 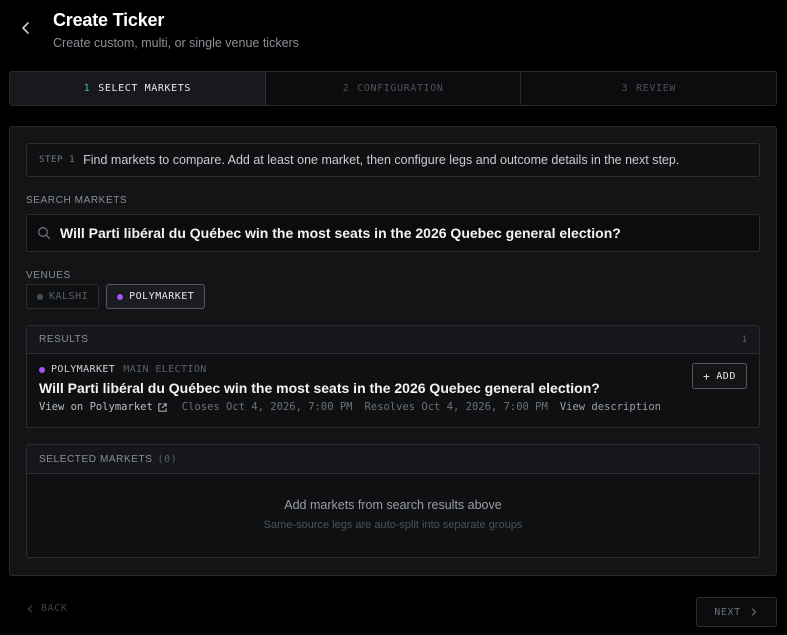 What do you see at coordinates (162, 407) in the screenshot?
I see `external-link-icon` at bounding box center [162, 407].